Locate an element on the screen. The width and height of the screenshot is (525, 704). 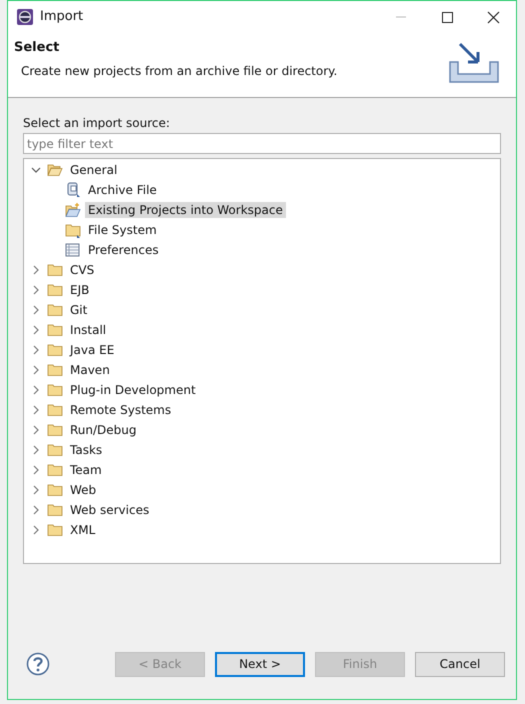
tree-item: Install is located at coordinates (88, 330).